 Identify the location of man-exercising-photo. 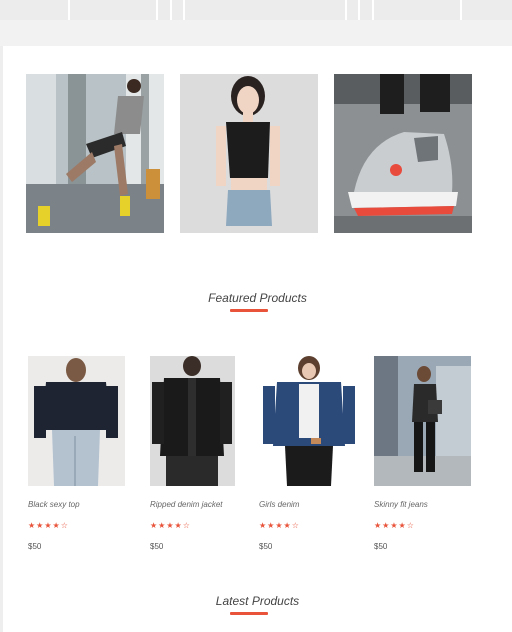
(95, 153).